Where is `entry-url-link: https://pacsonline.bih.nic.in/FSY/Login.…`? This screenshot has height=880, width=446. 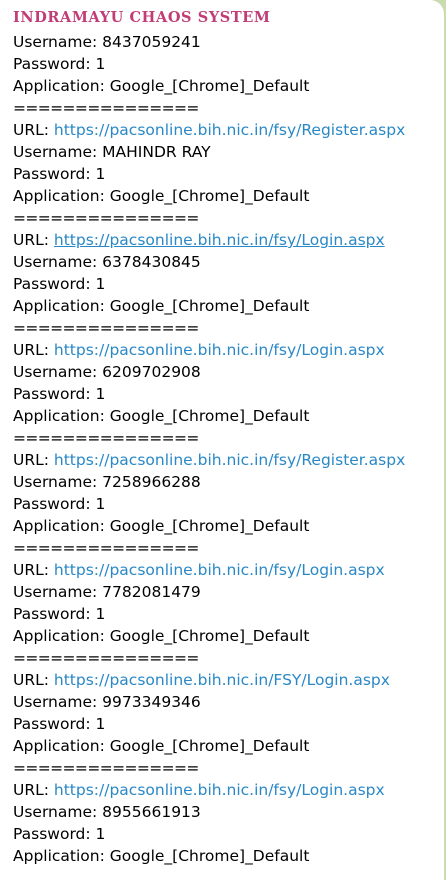
entry-url-link: https://pacsonline.bih.nic.in/FSY/Login.… is located at coordinates (222, 680).